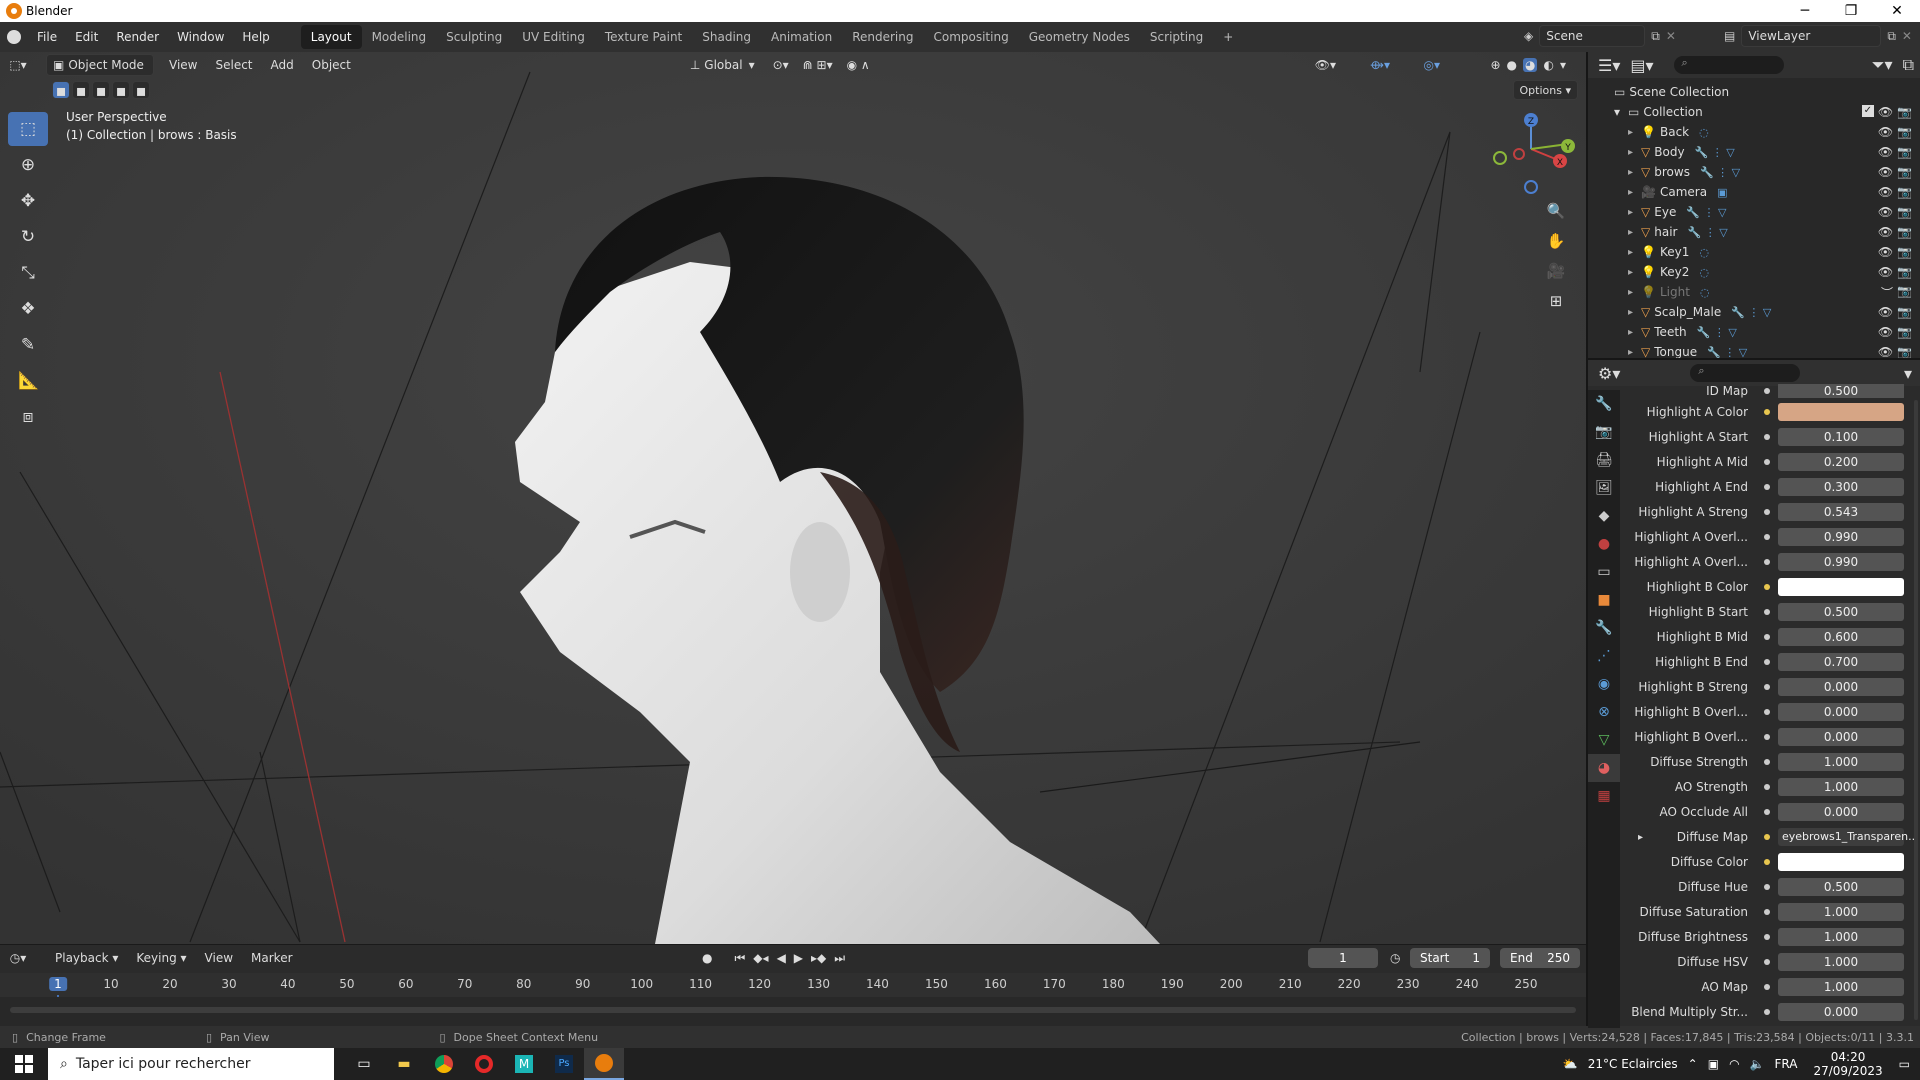  What do you see at coordinates (1754, 272) in the screenshot?
I see `outliner-item: ▸ 💡 Key2 ◌ 👁 📷` at bounding box center [1754, 272].